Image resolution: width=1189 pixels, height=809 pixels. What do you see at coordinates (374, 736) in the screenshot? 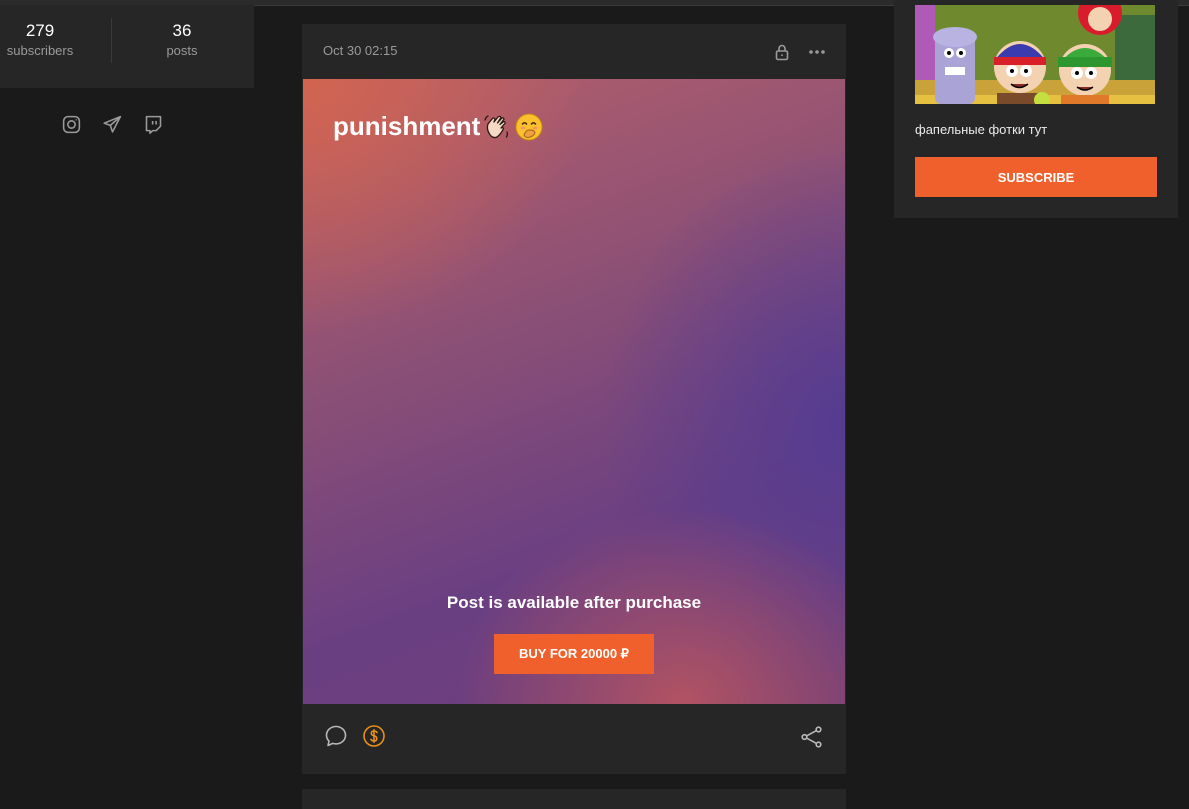
I see `donate-icon` at bounding box center [374, 736].